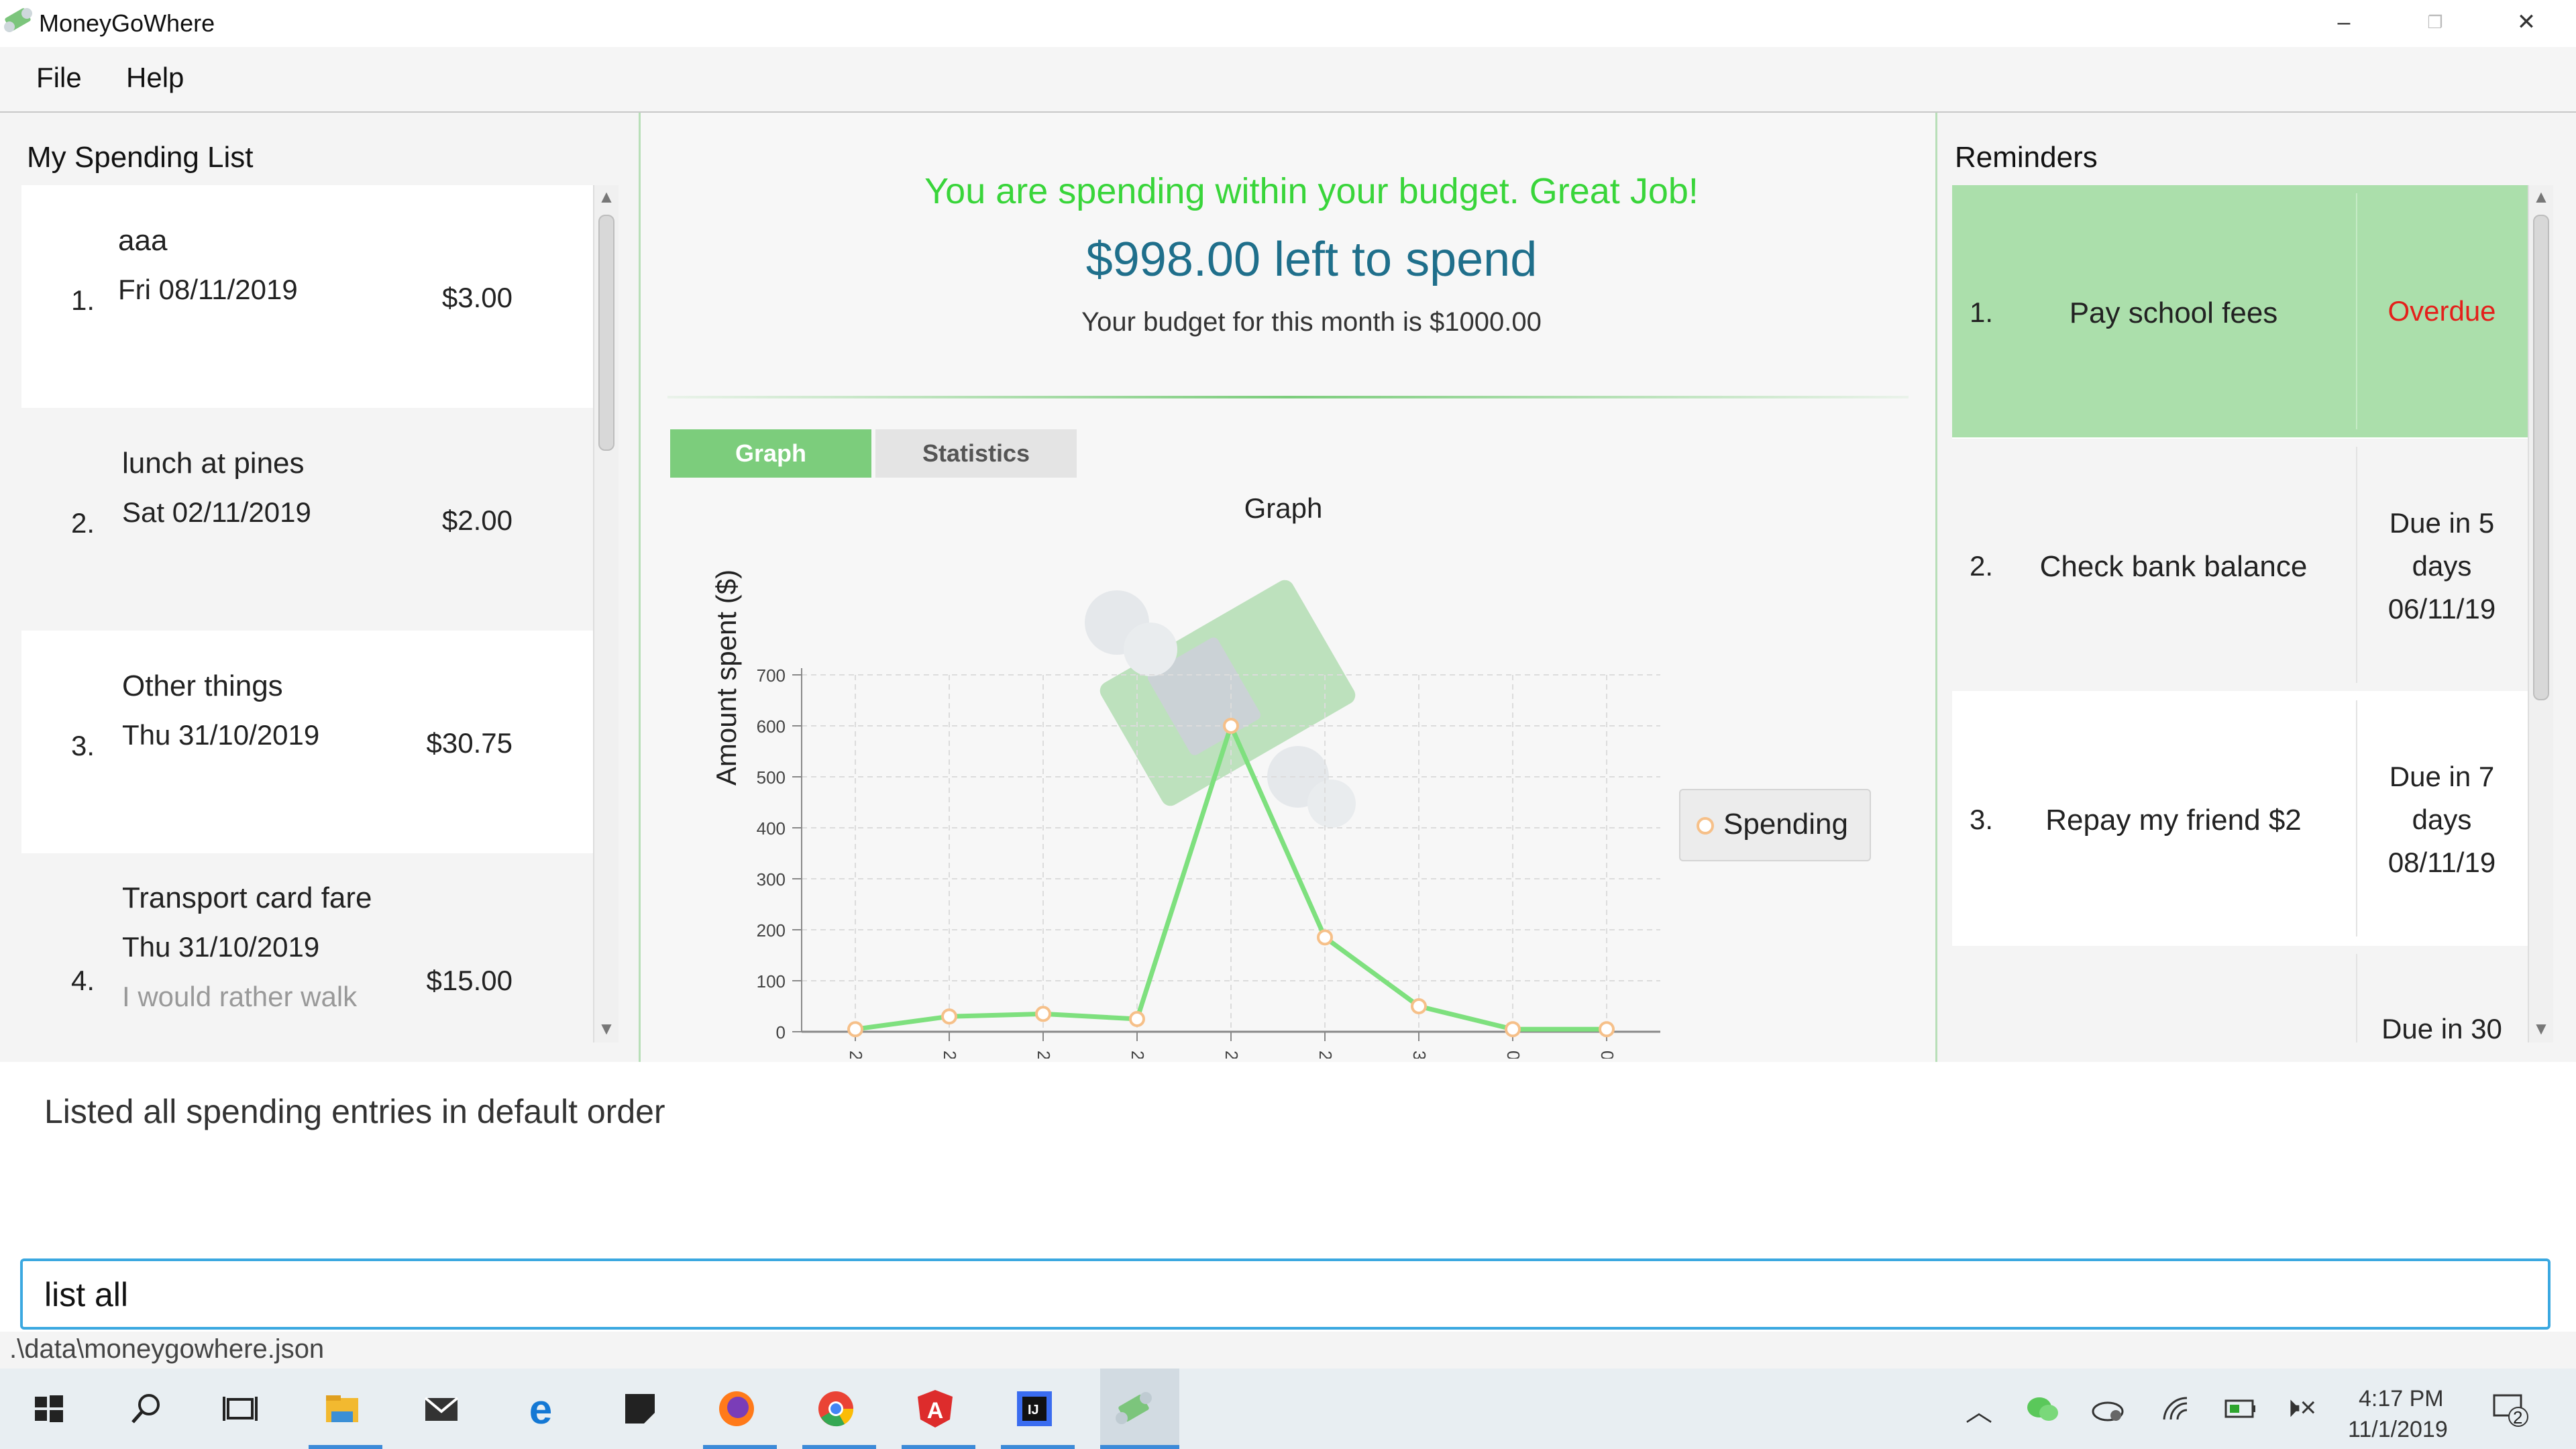  What do you see at coordinates (213, 463) in the screenshot?
I see `spending-name: lunch at pines` at bounding box center [213, 463].